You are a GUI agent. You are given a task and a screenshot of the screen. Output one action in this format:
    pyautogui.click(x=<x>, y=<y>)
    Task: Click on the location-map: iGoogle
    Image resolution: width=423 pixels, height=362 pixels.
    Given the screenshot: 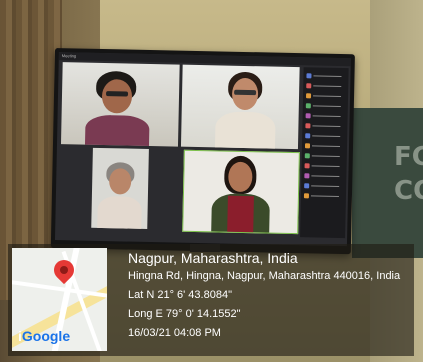 What is the action you would take?
    pyautogui.click(x=59, y=299)
    